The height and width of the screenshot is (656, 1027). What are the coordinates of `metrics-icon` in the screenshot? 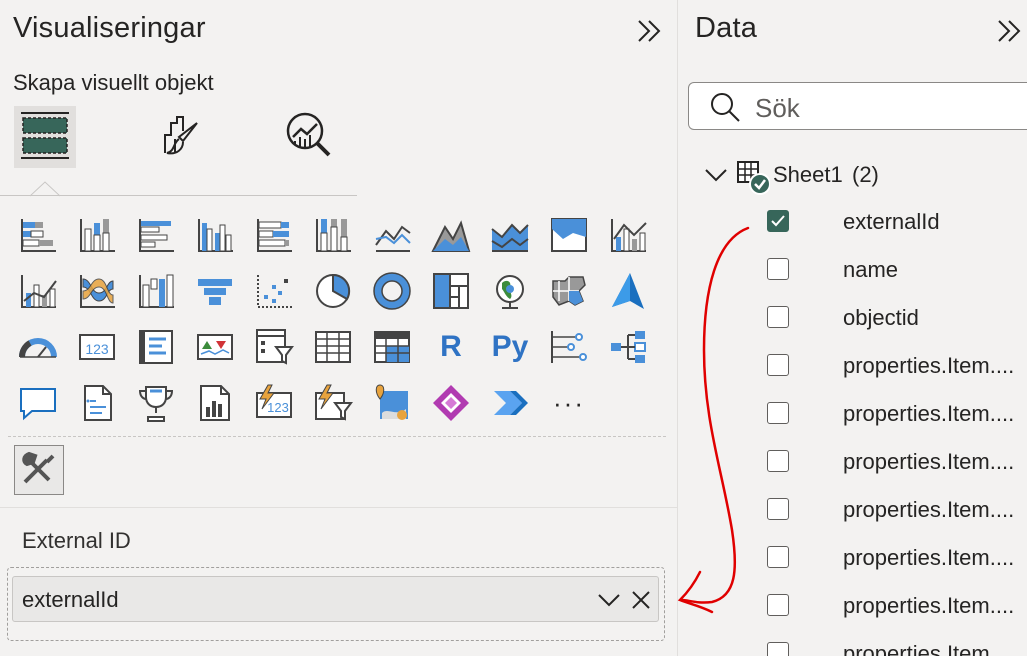 It's located at (156, 403).